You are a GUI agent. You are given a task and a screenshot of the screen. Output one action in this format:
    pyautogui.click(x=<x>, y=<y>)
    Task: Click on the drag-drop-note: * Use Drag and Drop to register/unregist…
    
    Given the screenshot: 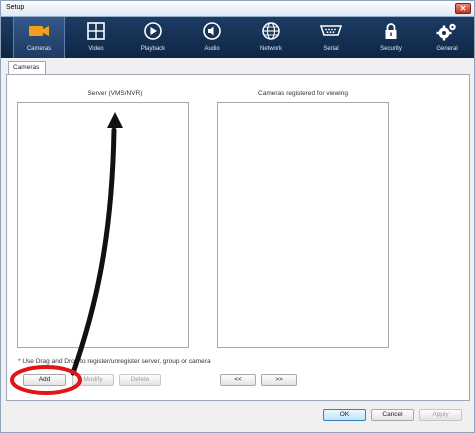 What is the action you would take?
    pyautogui.click(x=114, y=361)
    